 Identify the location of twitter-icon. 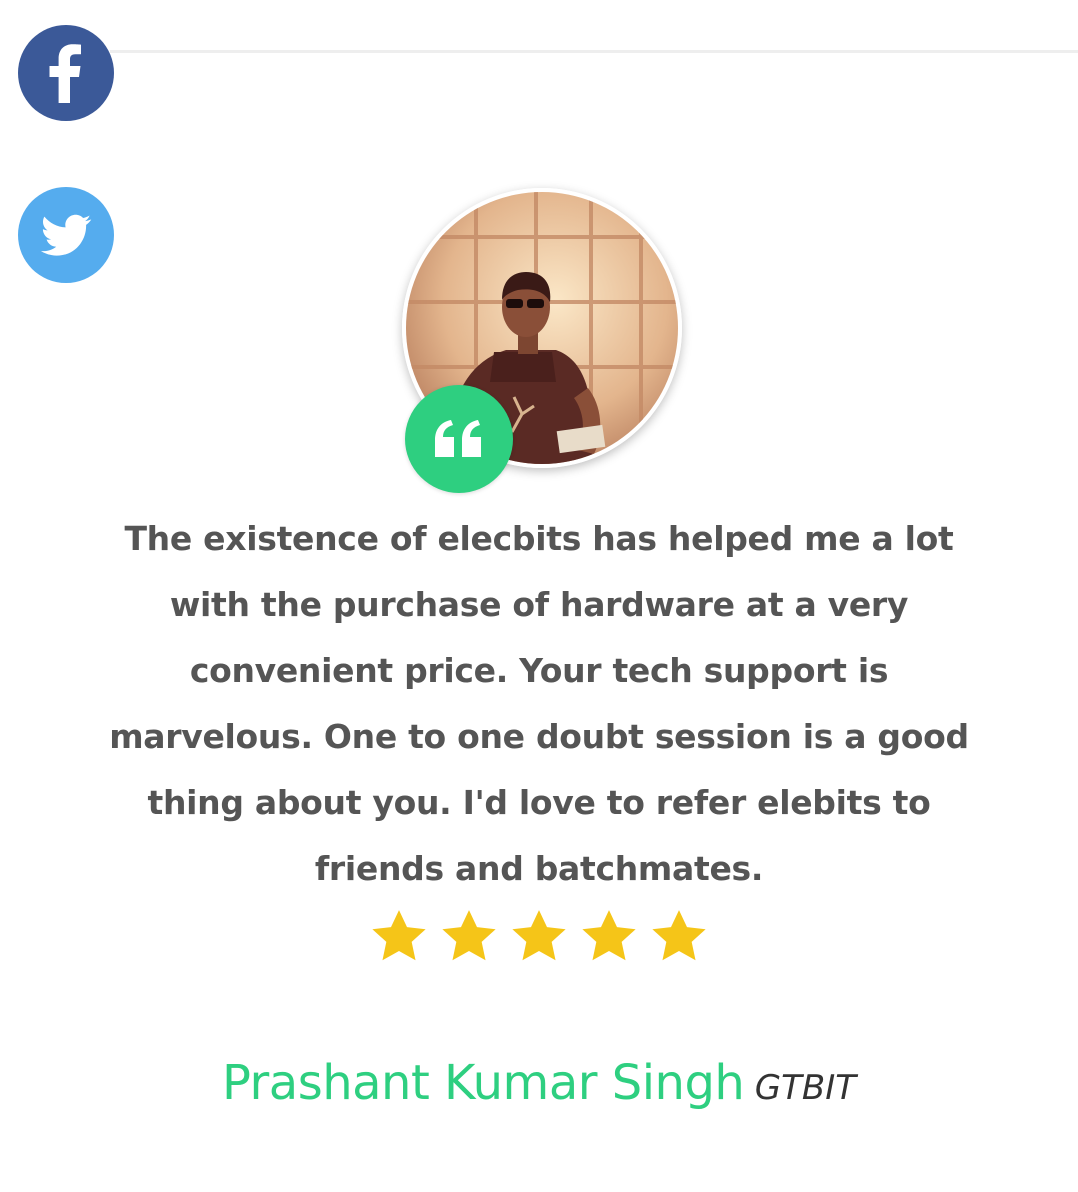
(66, 235).